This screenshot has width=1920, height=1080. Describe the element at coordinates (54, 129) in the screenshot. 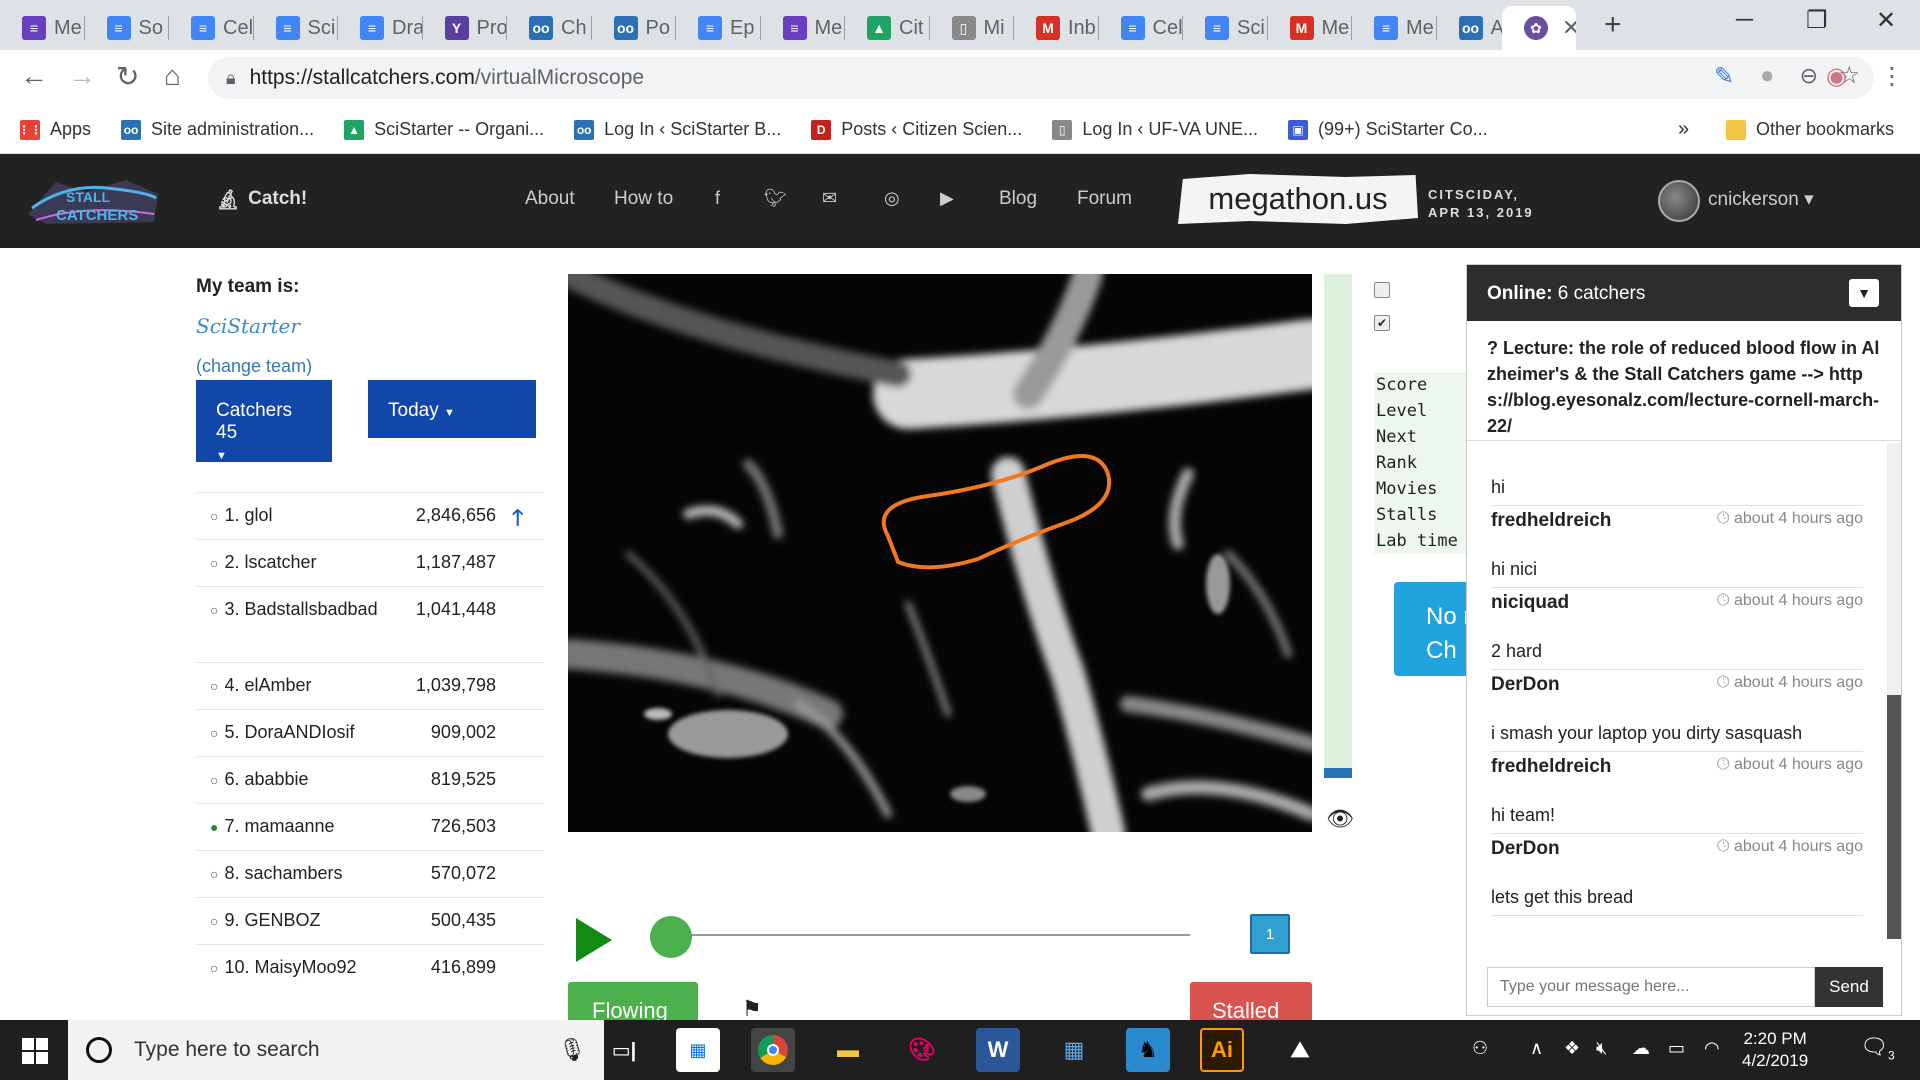

I see `bookmark-item: ⋮⋮ Apps` at that location.